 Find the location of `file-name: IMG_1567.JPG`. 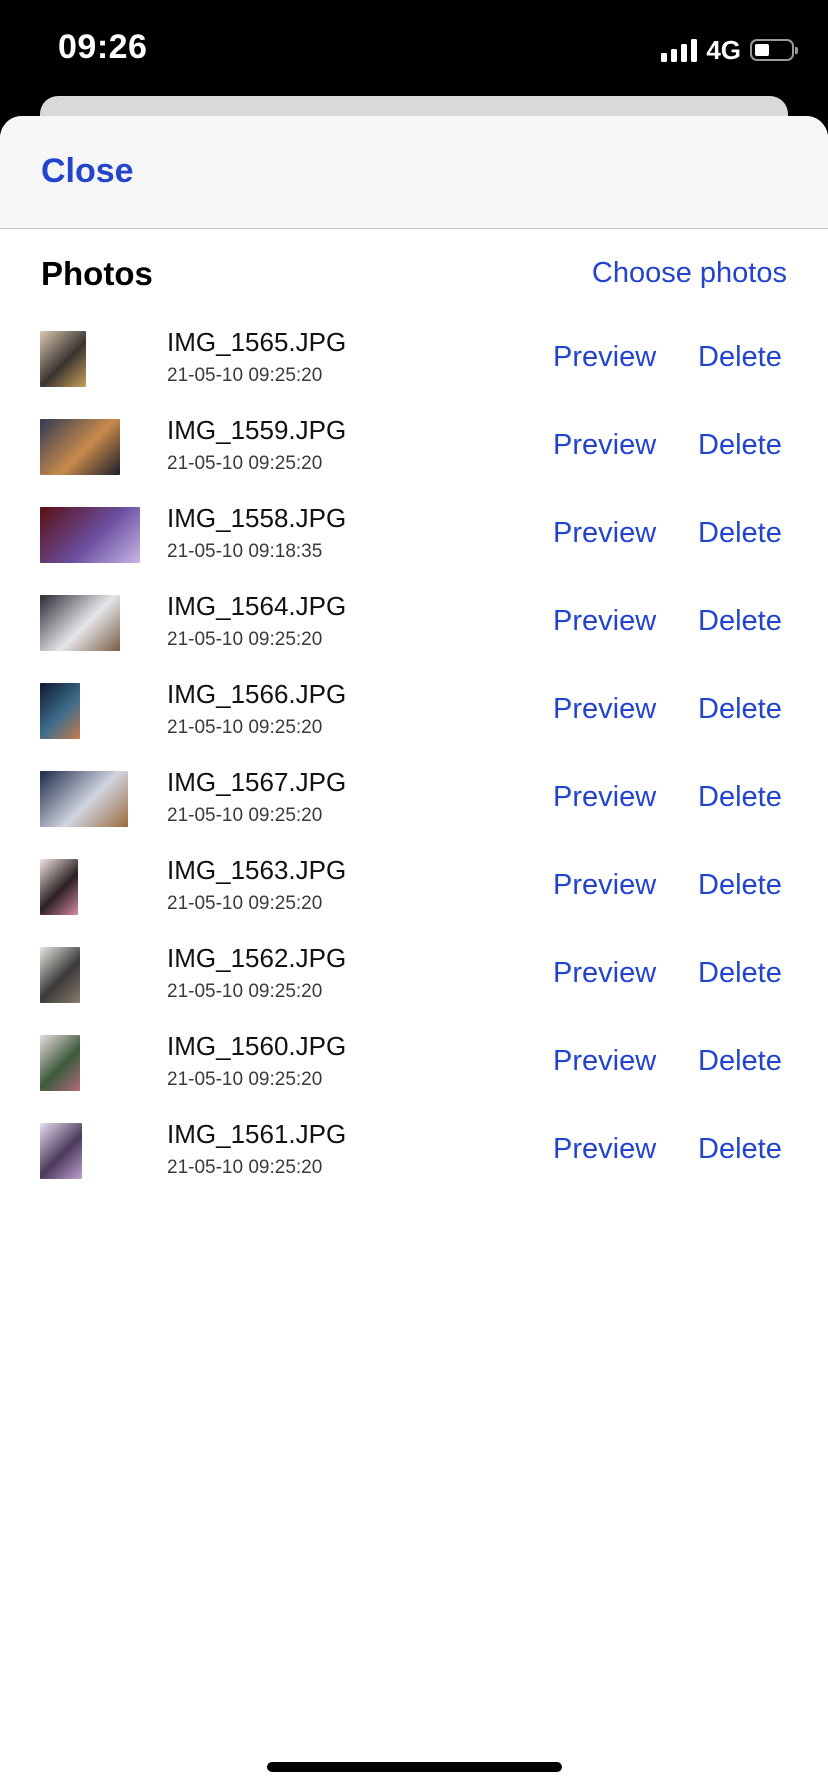

file-name: IMG_1567.JPG is located at coordinates (257, 782).